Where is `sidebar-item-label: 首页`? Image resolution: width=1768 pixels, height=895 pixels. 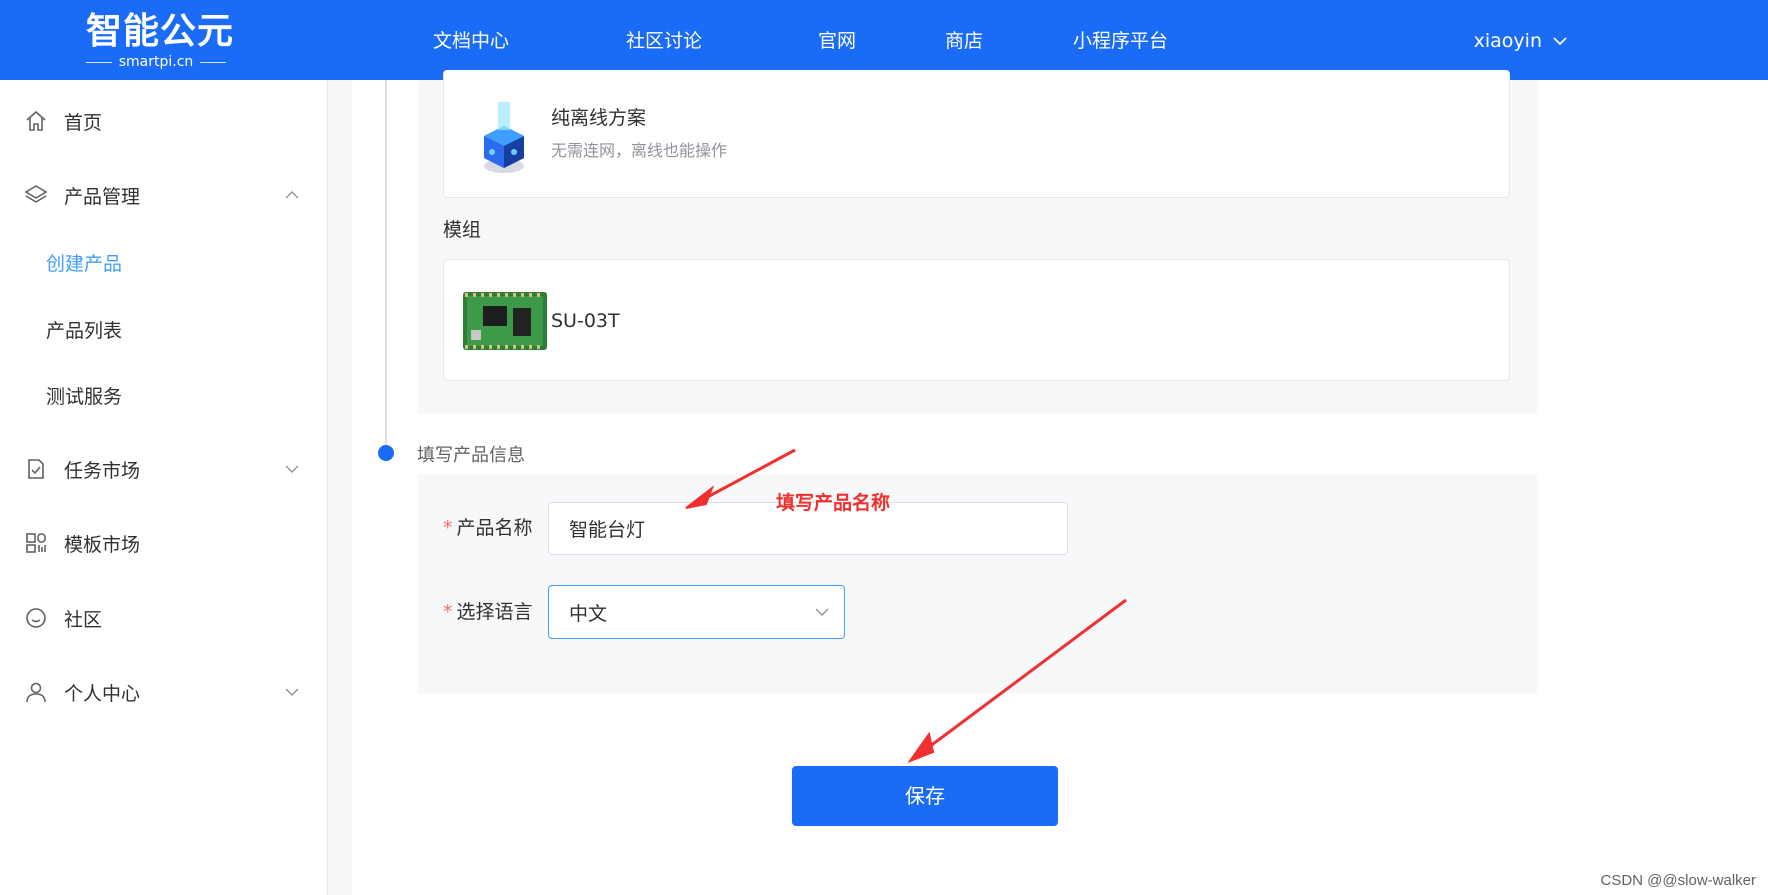
sidebar-item-label: 首页 is located at coordinates (83, 122).